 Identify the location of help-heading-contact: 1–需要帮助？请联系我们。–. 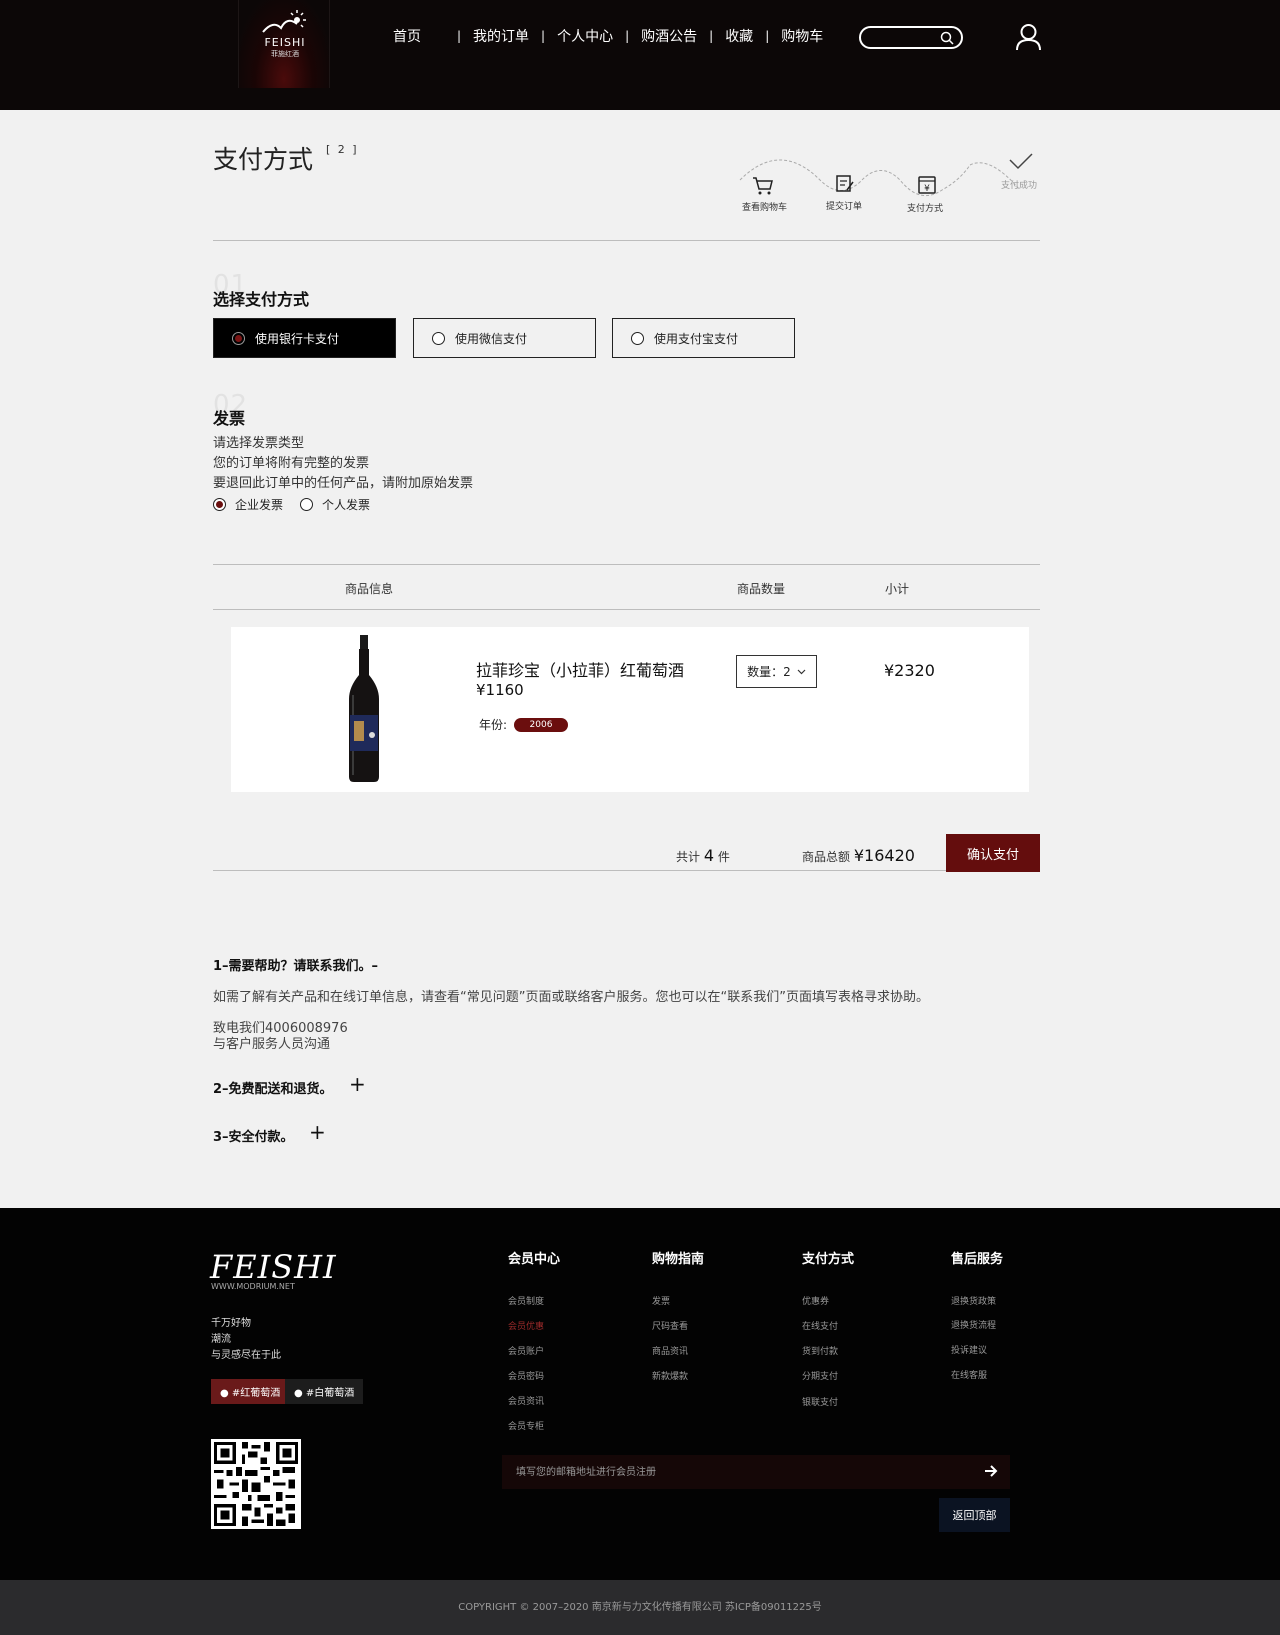
(295, 964).